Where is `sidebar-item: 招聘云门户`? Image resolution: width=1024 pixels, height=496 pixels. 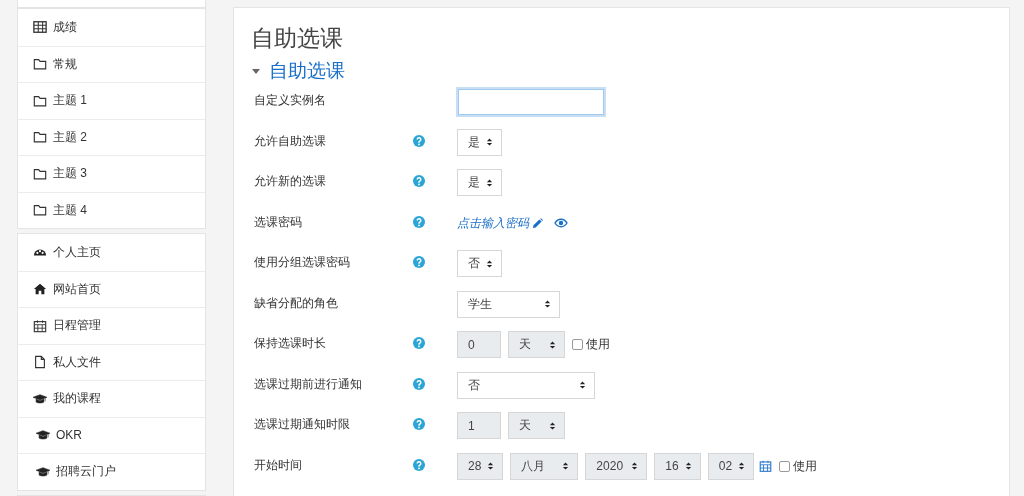
sidebar-item: 招聘云门户 is located at coordinates (111, 471).